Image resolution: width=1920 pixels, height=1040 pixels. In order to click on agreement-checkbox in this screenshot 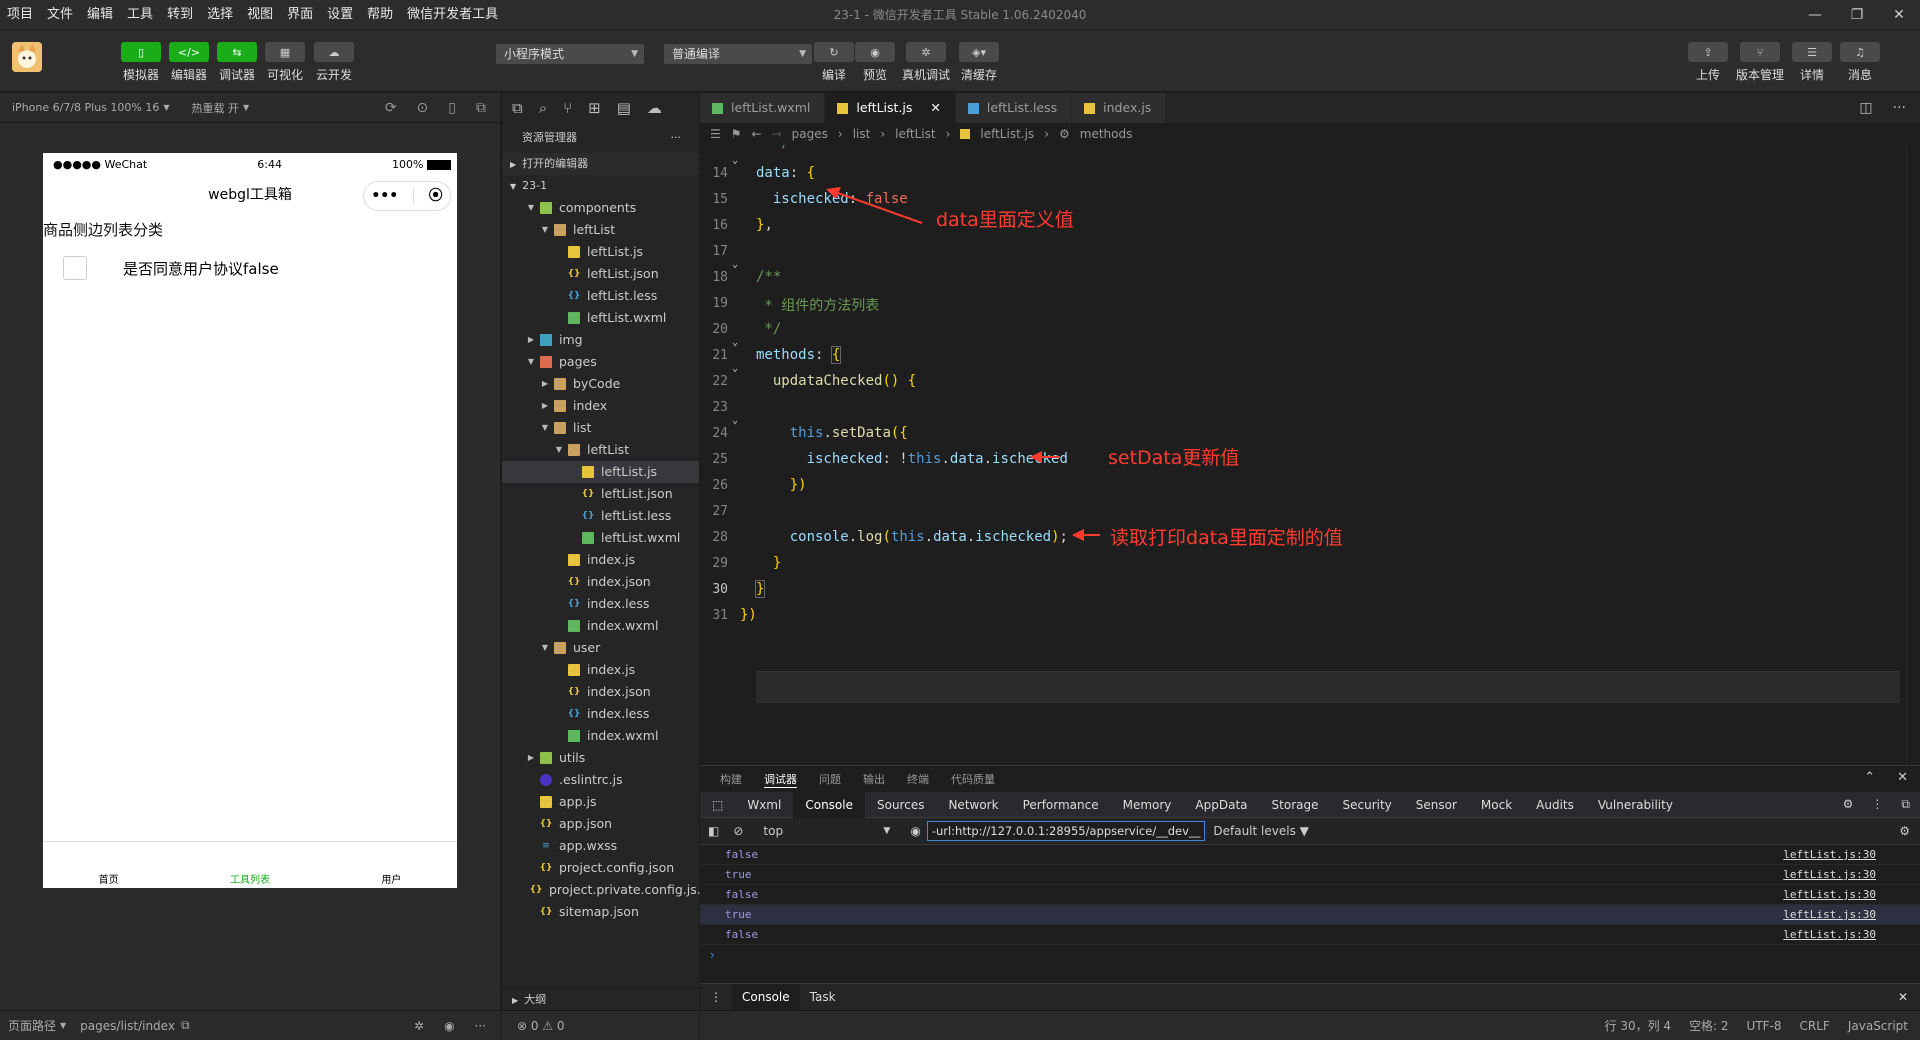, I will do `click(75, 268)`.